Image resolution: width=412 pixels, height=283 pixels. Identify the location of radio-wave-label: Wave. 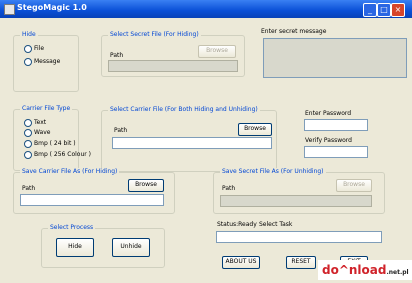
(42, 132).